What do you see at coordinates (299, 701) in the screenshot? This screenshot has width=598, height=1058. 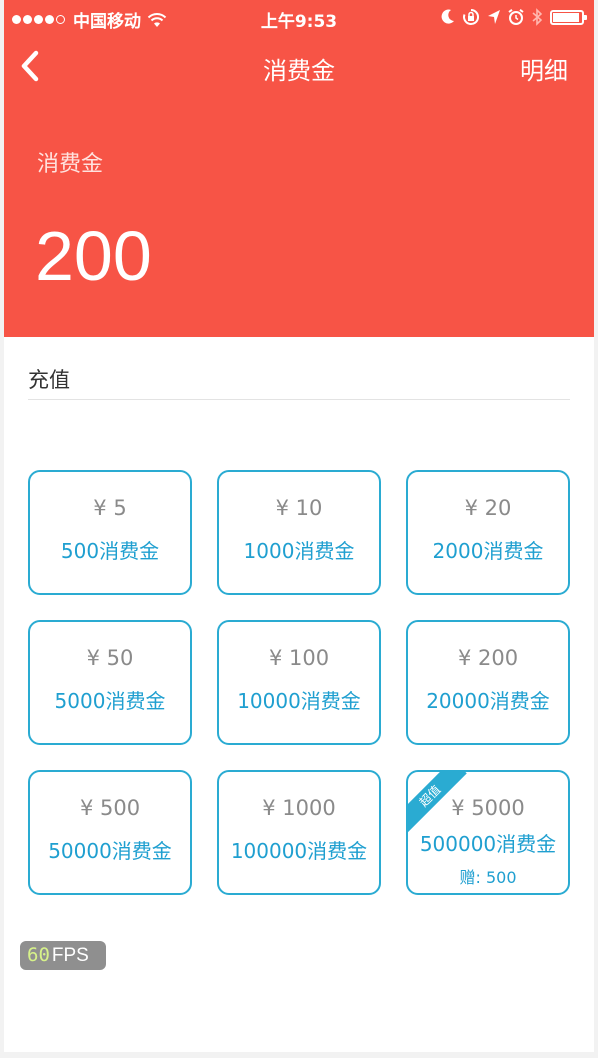 I see `package-amount: 10000消费金` at bounding box center [299, 701].